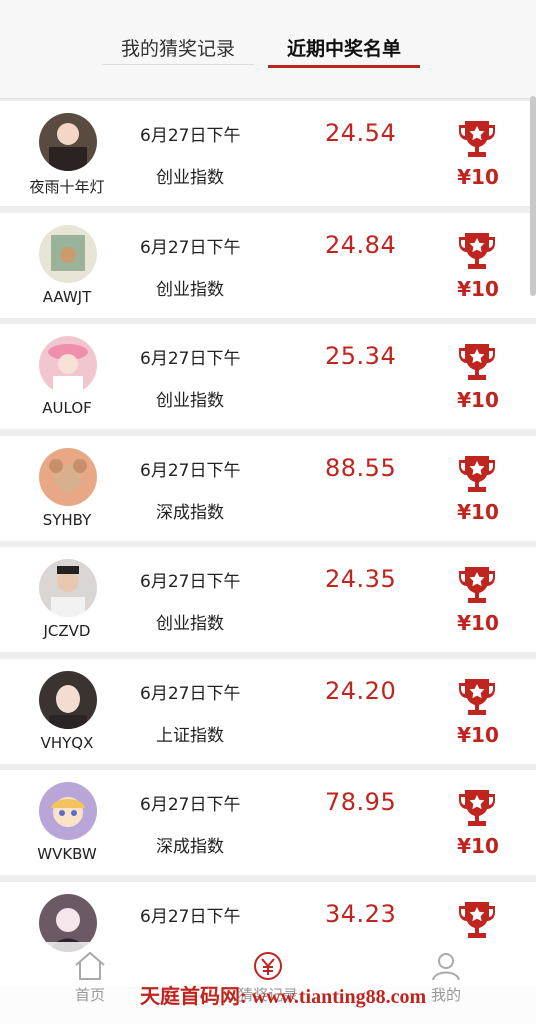 The width and height of the screenshot is (536, 1024). I want to click on list-item: WVKBW 6月27日下午 深成指数 78.95 ¥10, so click(268, 822).